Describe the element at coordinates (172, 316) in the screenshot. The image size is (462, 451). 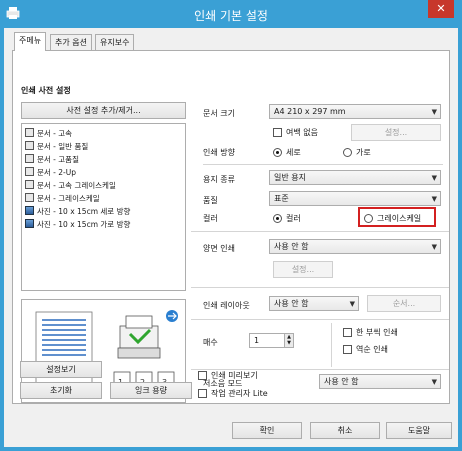
I see `refresh-icon` at that location.